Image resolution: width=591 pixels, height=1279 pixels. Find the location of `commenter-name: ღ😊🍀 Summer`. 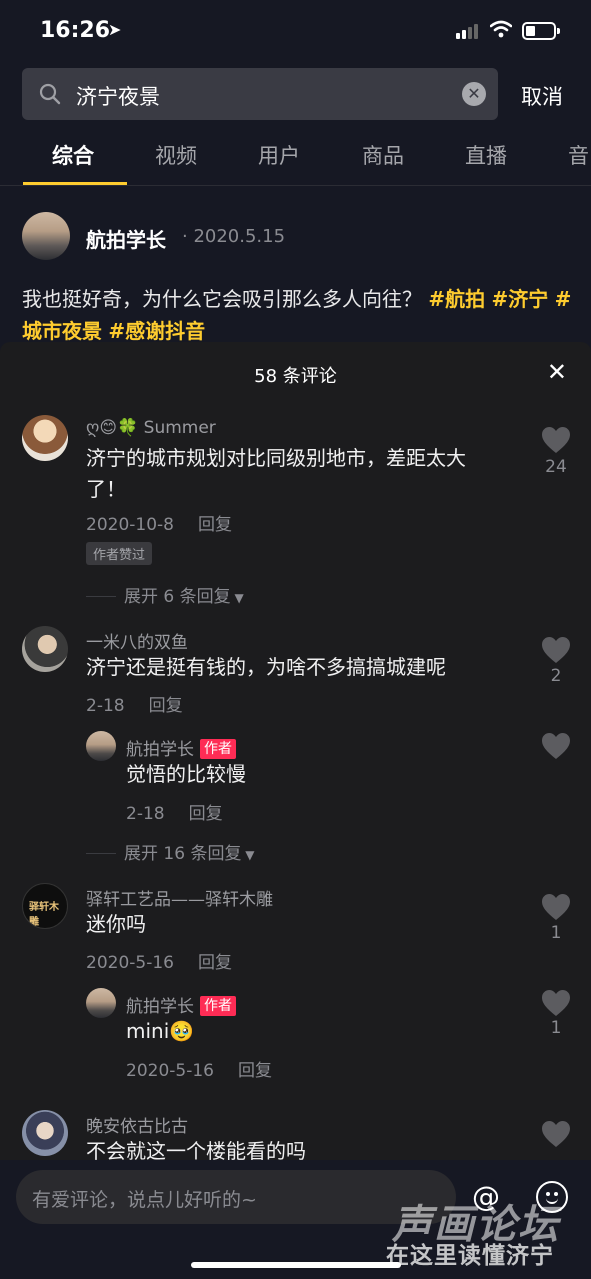

commenter-name: ღ😊🍀 Summer is located at coordinates (151, 428).